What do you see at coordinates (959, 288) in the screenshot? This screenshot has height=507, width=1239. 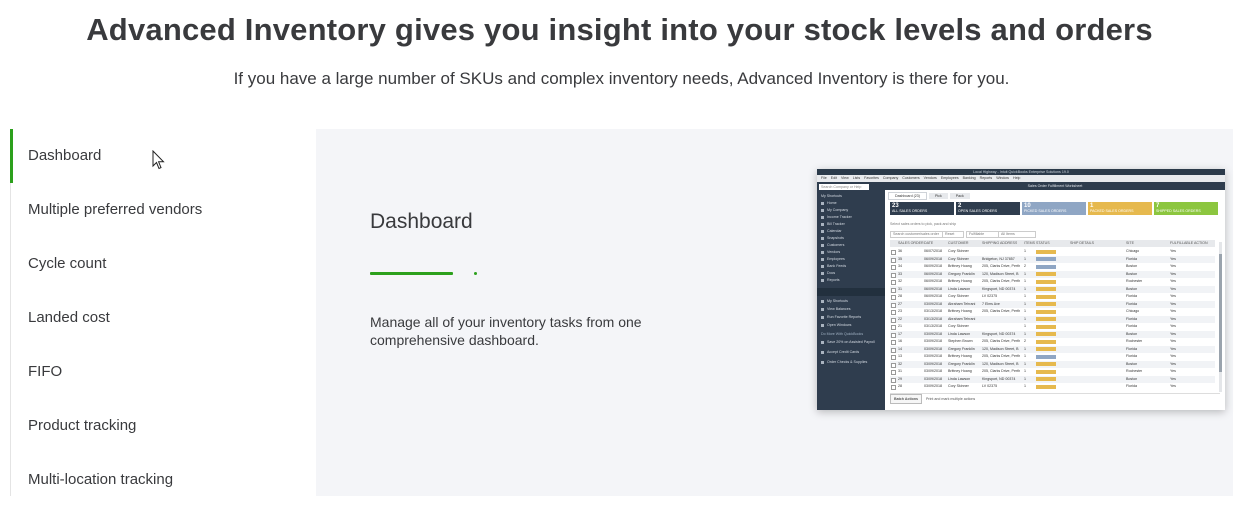 I see `table-cell-customer: Linda Lawson` at bounding box center [959, 288].